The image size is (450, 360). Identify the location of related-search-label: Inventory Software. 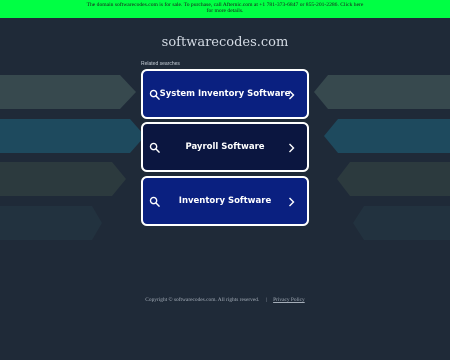
(225, 201).